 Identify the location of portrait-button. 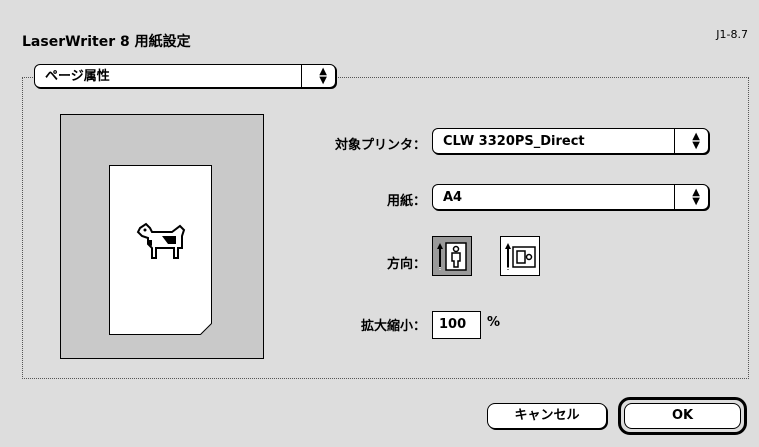
(452, 256).